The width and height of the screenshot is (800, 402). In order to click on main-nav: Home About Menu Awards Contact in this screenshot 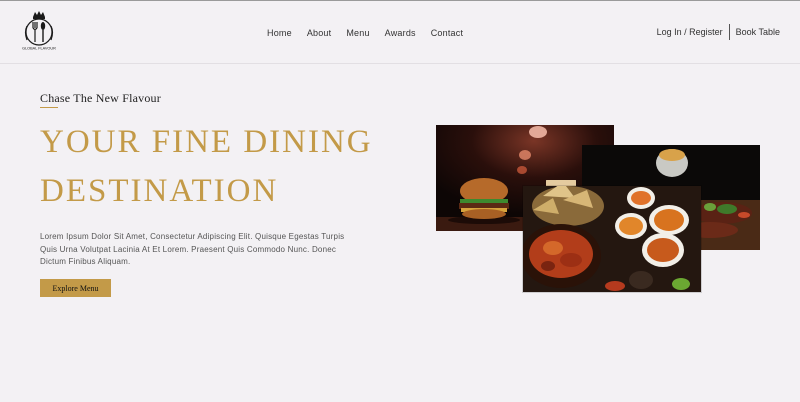, I will do `click(365, 33)`.